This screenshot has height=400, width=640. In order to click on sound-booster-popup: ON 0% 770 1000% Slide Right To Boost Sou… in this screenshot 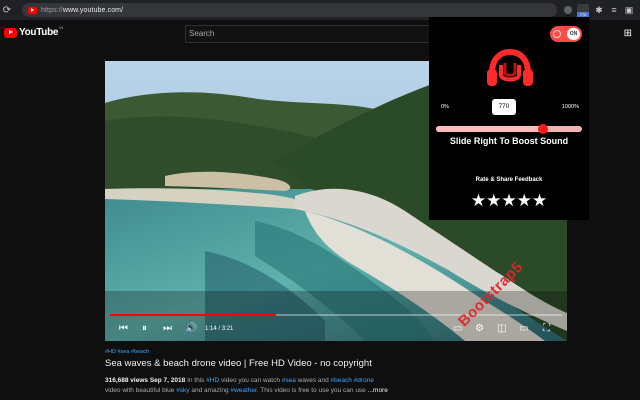, I will do `click(509, 118)`.